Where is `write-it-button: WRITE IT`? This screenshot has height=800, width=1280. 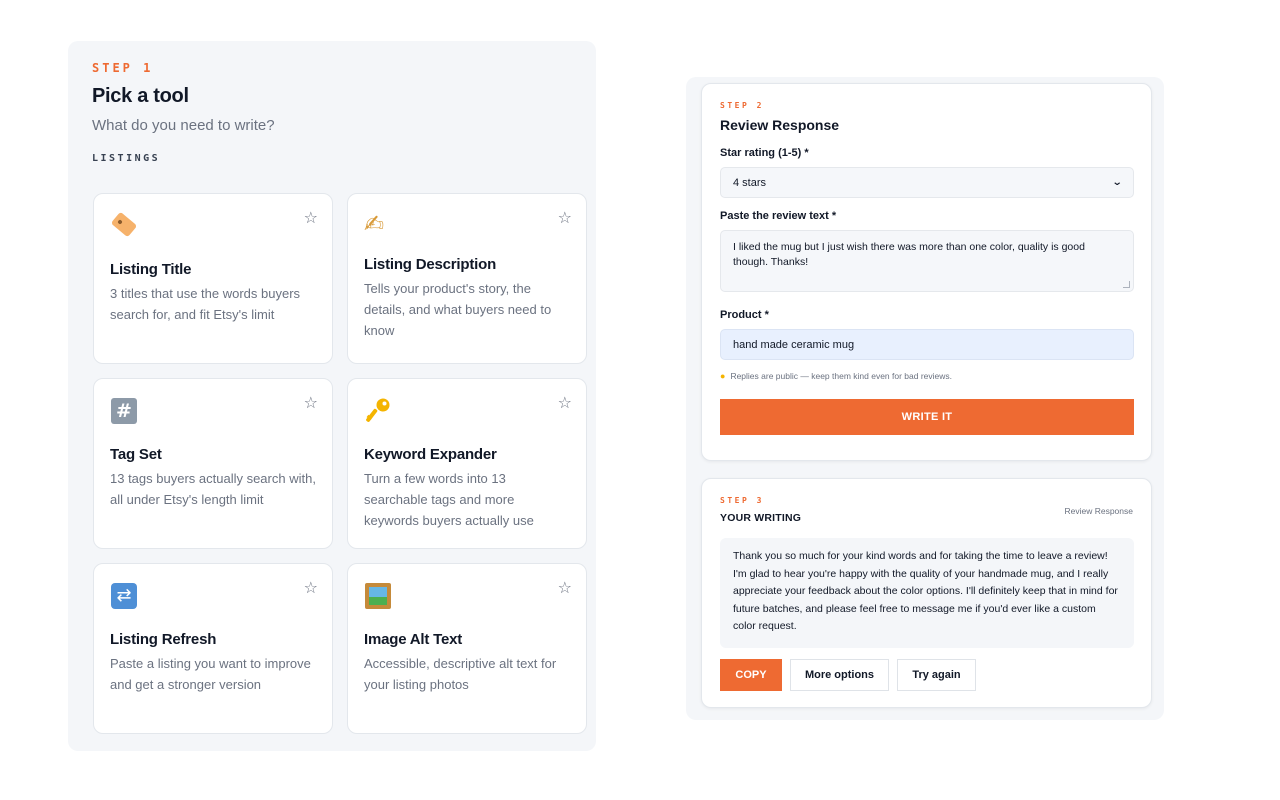
write-it-button: WRITE IT is located at coordinates (927, 417).